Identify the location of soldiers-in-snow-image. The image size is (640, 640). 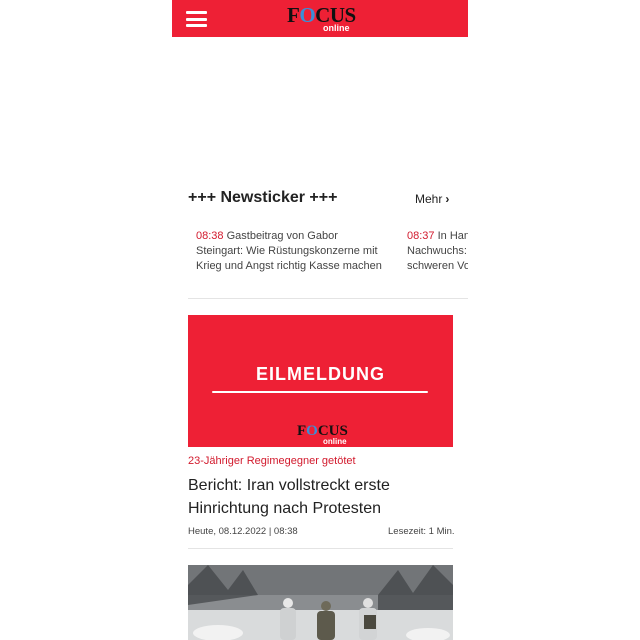
(320, 602).